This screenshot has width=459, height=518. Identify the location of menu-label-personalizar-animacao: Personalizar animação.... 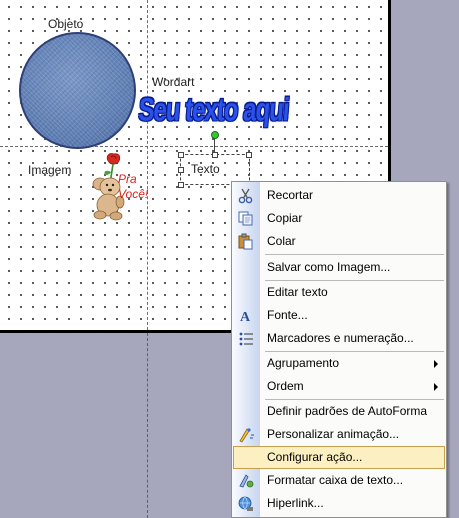
(333, 434).